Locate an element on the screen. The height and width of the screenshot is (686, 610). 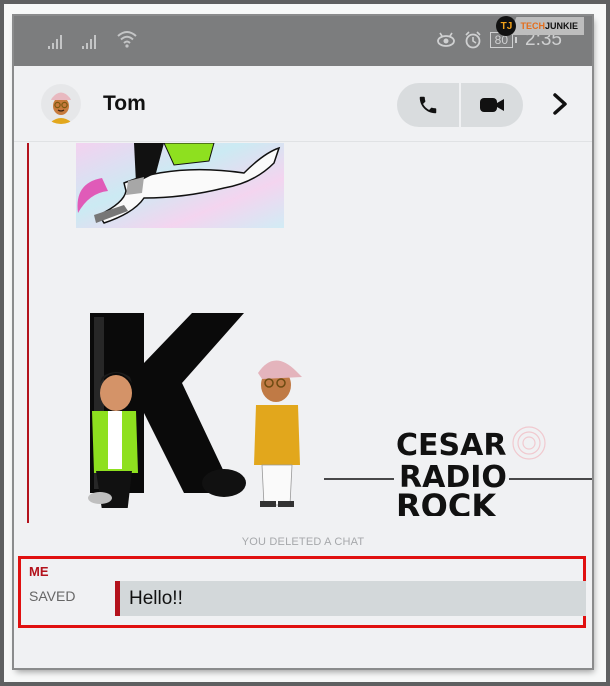
svg-text: CESAR is located at coordinates (451, 445).